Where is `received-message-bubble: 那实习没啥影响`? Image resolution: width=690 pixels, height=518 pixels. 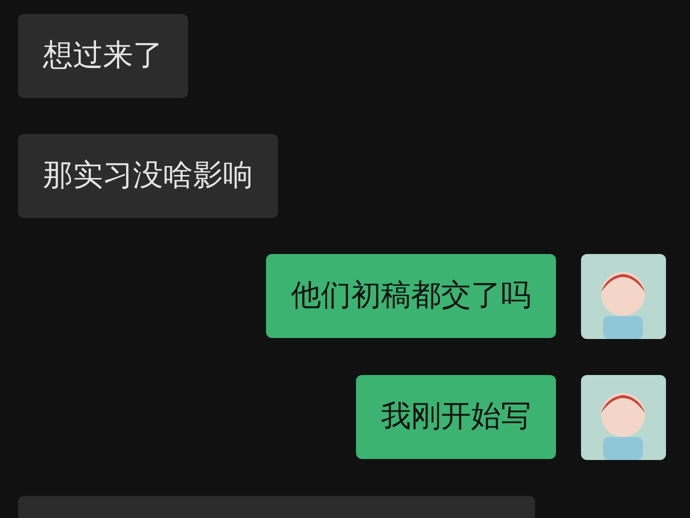 received-message-bubble: 那实习没啥影响 is located at coordinates (148, 176).